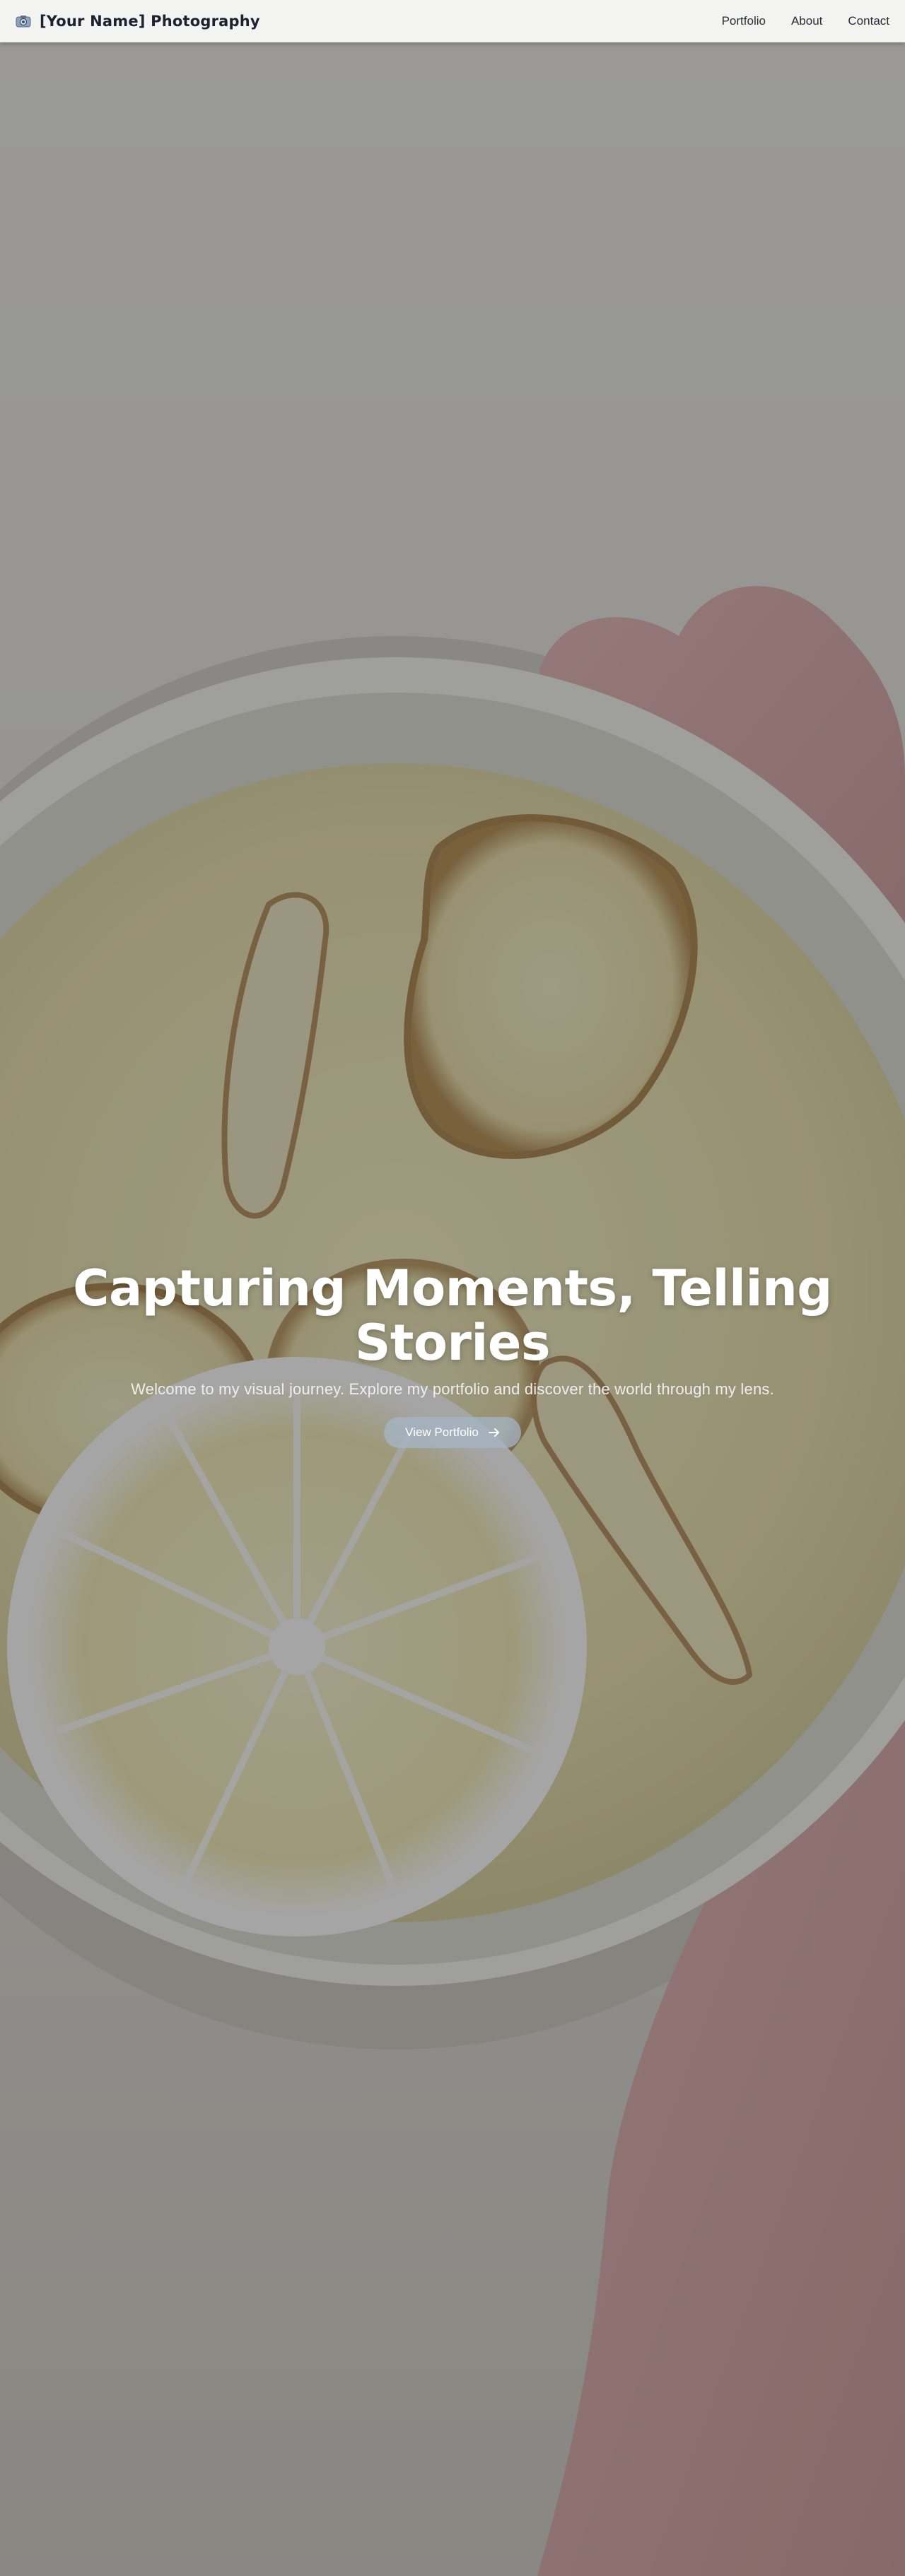 The height and width of the screenshot is (2576, 905). What do you see at coordinates (493, 1432) in the screenshot?
I see `arrow-right-icon` at bounding box center [493, 1432].